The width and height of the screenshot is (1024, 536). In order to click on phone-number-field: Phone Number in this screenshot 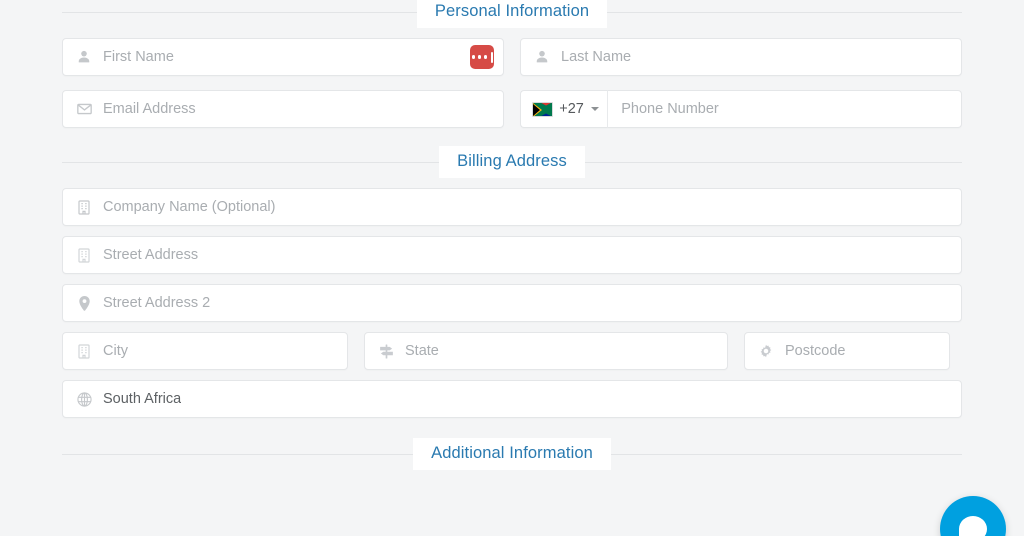, I will do `click(785, 109)`.